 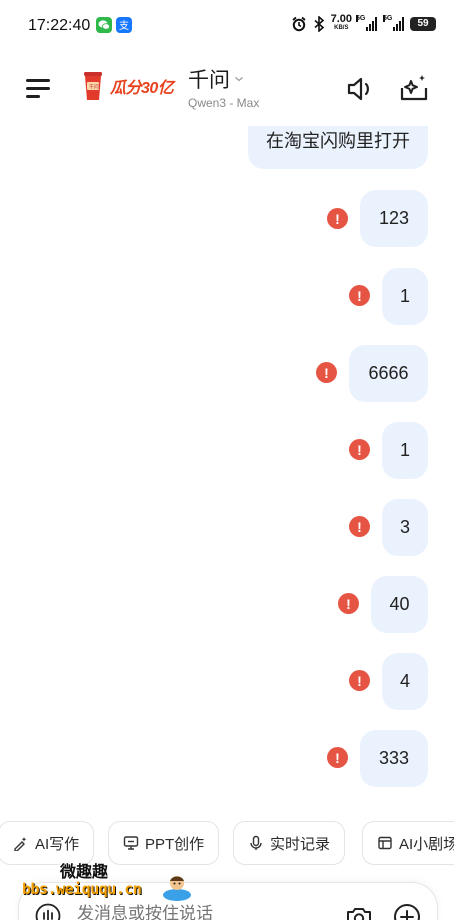 What do you see at coordinates (104, 25) in the screenshot?
I see `wechat-icon` at bounding box center [104, 25].